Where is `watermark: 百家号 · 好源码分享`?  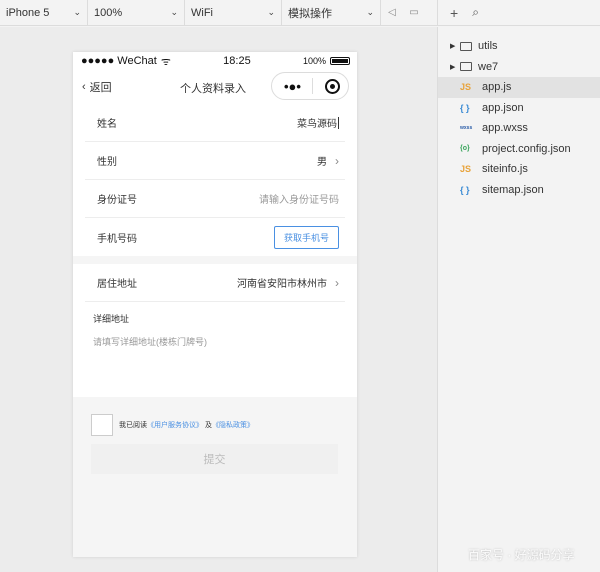 watermark: 百家号 · 好源码分享 is located at coordinates (521, 555).